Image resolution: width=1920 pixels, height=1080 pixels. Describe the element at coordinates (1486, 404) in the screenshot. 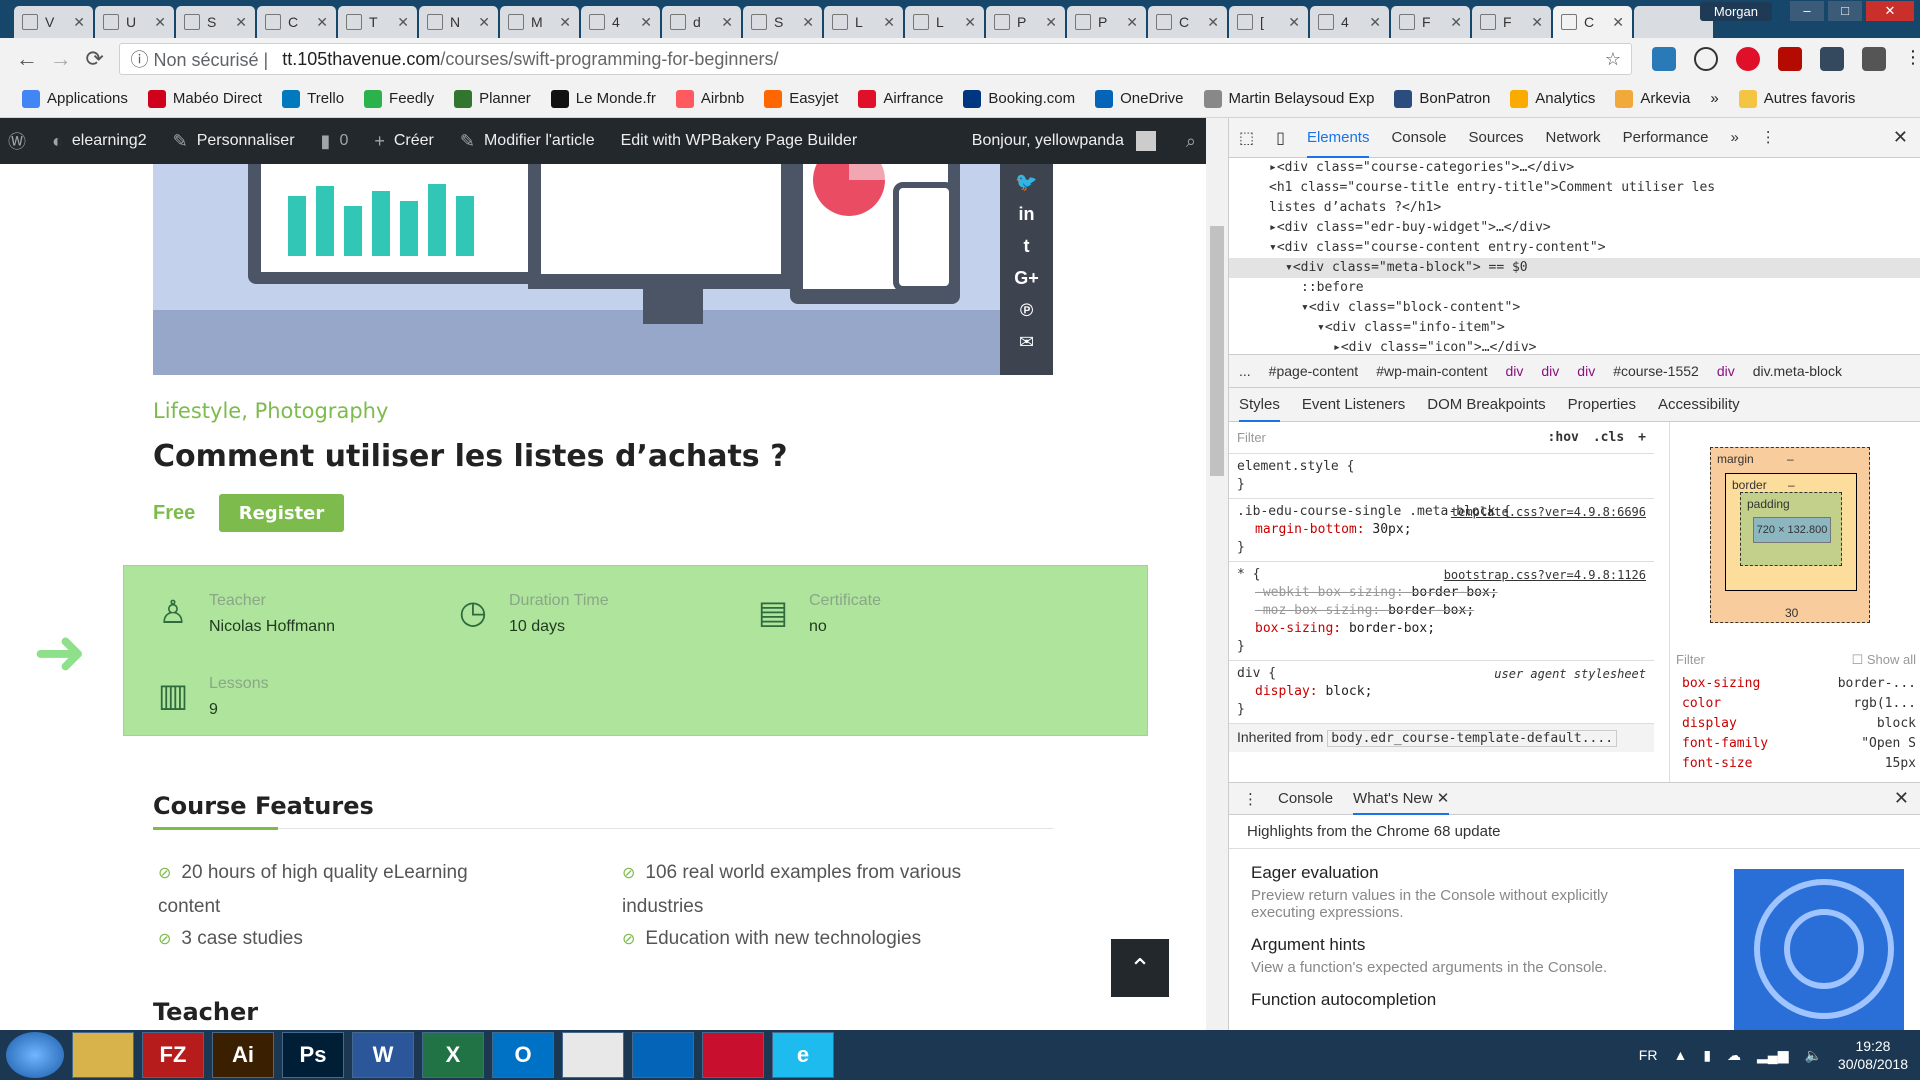

I see `subtab-dom-breakpoints: DOM Breakpoints` at that location.